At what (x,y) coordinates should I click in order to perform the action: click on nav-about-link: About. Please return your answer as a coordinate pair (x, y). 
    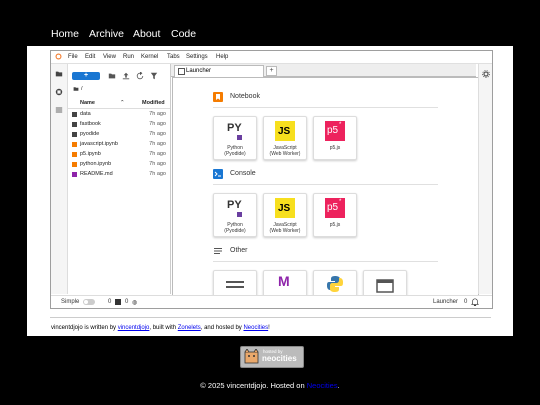
    Looking at the image, I should click on (146, 34).